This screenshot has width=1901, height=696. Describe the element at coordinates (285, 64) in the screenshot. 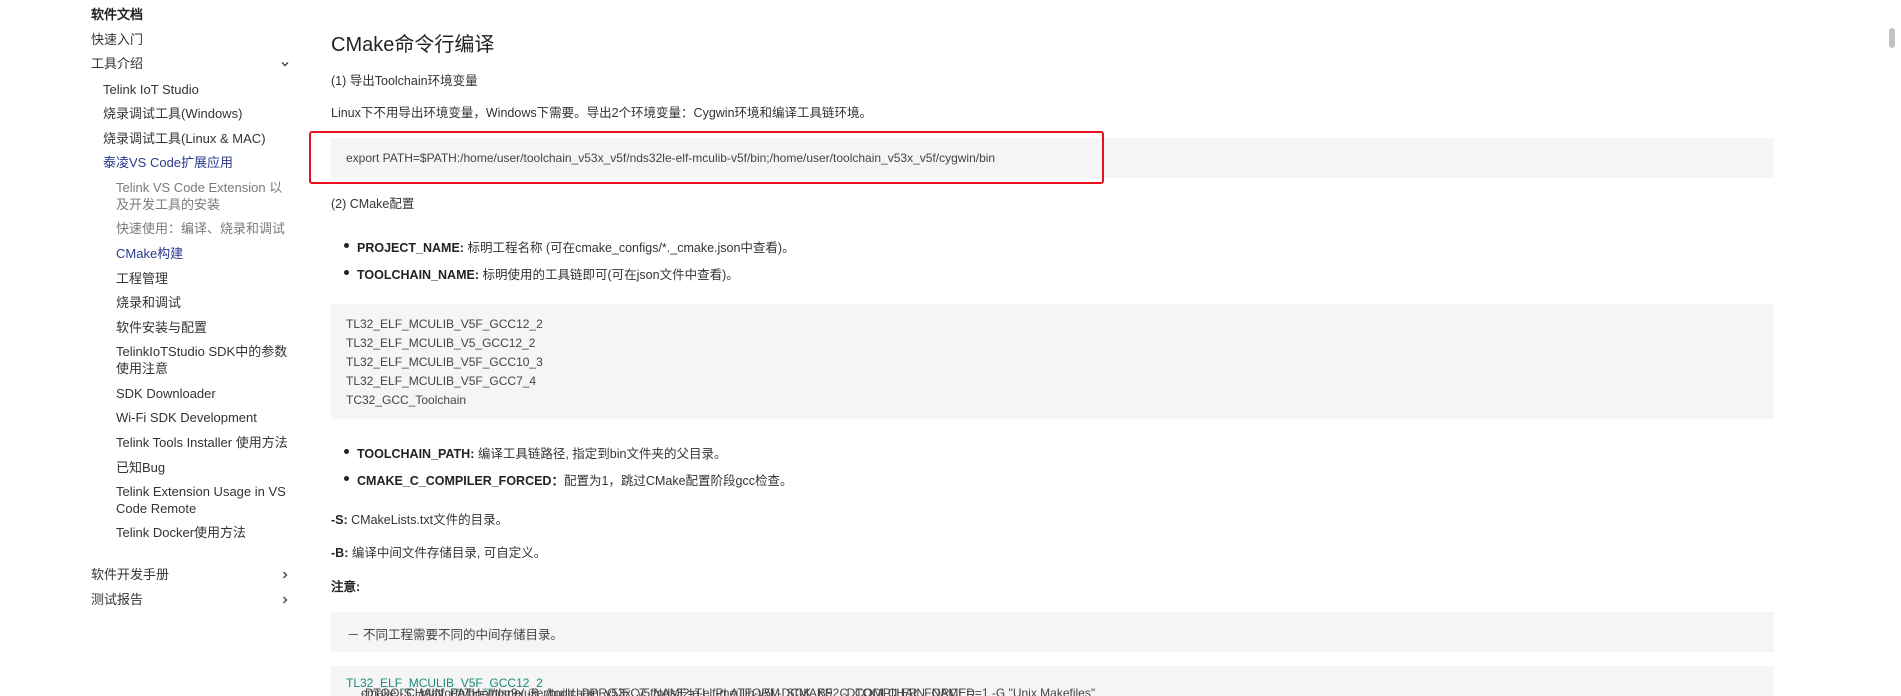

I see `chevron-down-icon` at that location.